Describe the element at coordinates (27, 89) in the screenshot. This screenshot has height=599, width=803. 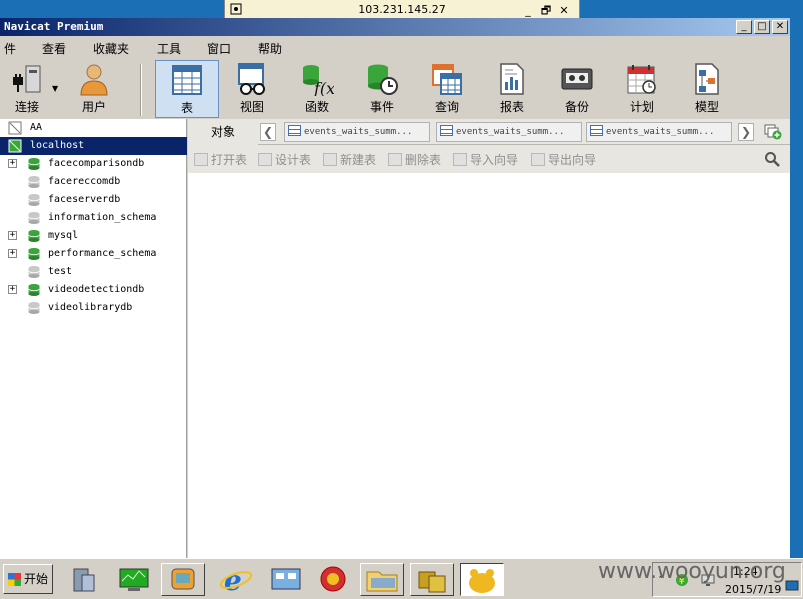
I see `connection-button: 连接` at that location.